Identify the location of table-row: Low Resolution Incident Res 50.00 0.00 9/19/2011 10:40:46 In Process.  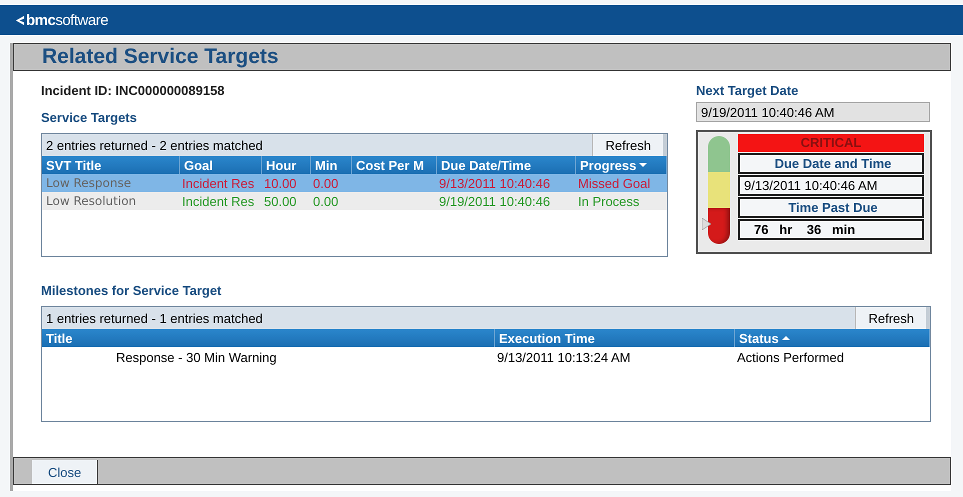
(354, 201).